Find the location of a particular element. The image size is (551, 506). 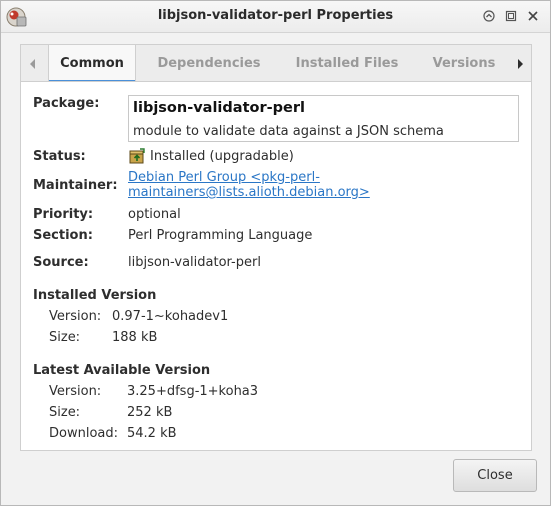

package-label: Package: is located at coordinates (66, 103).